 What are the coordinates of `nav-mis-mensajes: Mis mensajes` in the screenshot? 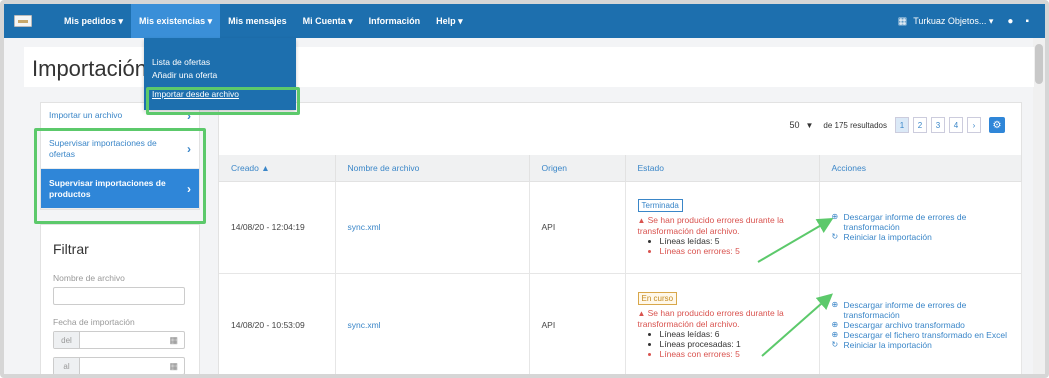 It's located at (257, 21).